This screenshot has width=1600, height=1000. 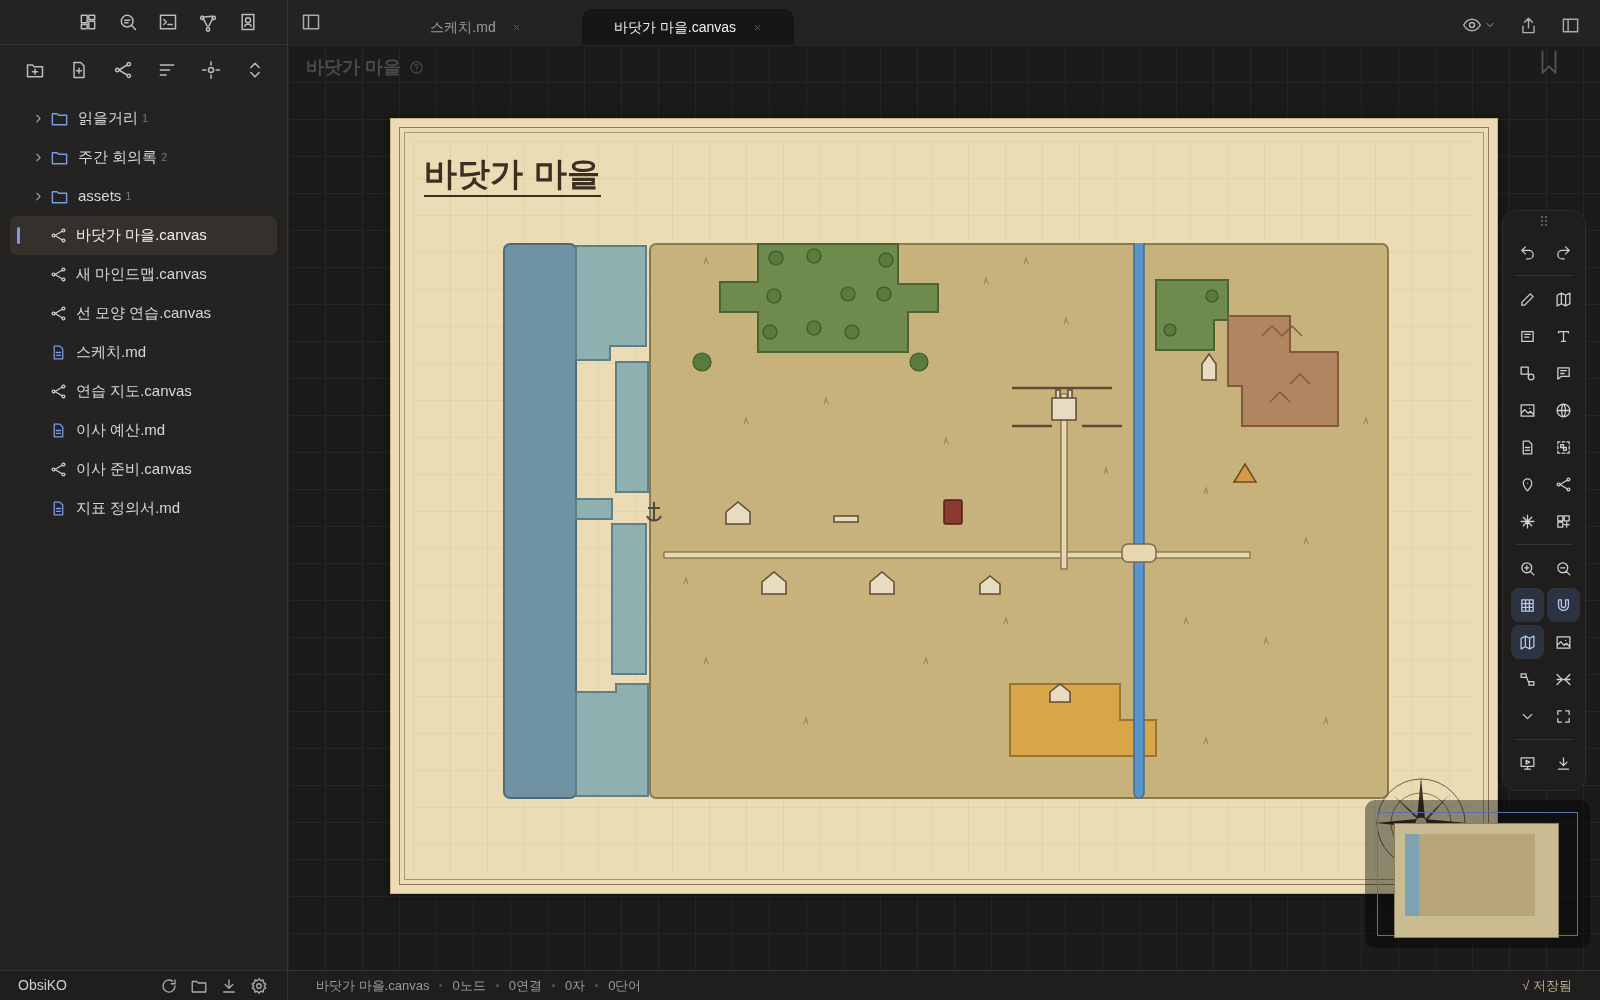 What do you see at coordinates (1527, 252) in the screenshot?
I see `undo-icon` at bounding box center [1527, 252].